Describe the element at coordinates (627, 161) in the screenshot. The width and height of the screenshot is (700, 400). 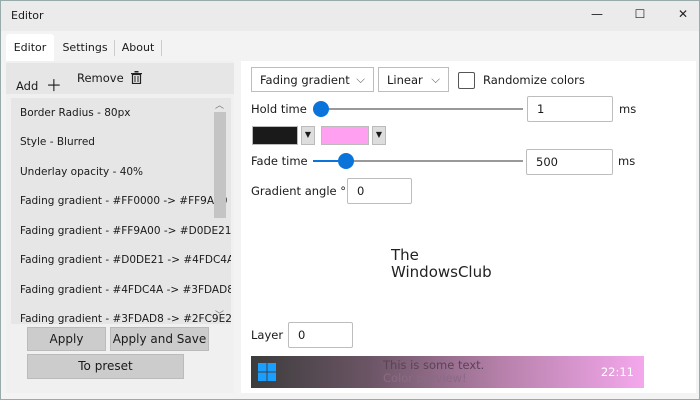
I see `fade-unit: ms` at that location.